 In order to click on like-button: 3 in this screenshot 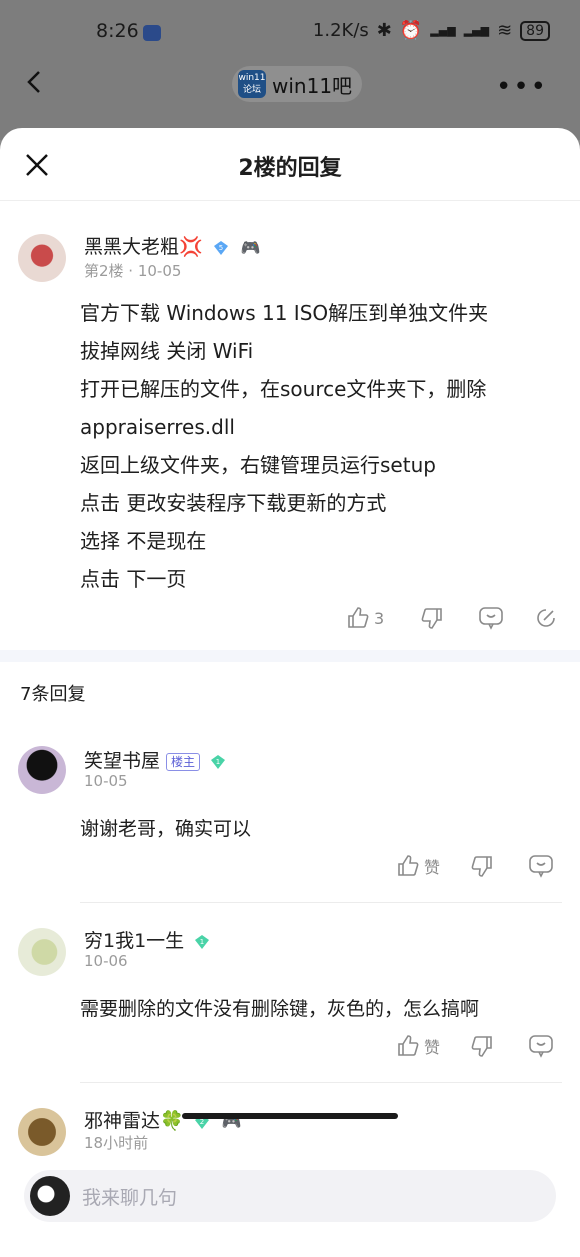, I will do `click(365, 618)`.